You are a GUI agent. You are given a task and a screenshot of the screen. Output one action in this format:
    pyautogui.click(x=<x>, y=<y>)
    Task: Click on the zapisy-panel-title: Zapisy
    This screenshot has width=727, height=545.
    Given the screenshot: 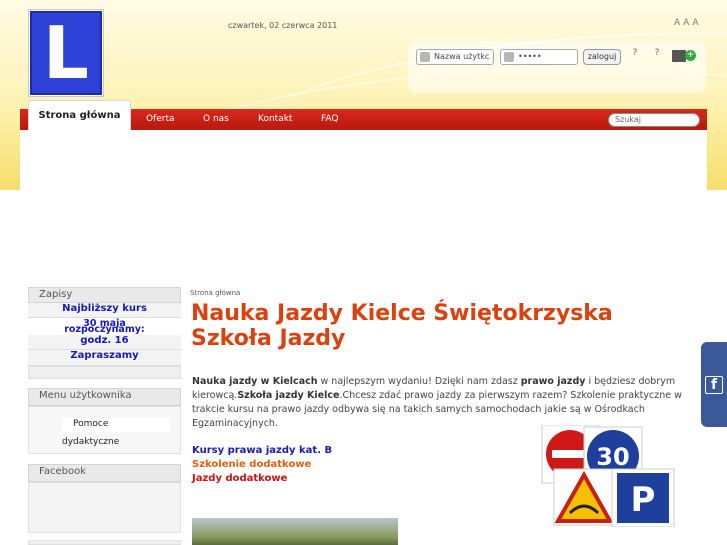 What is the action you would take?
    pyautogui.click(x=104, y=295)
    